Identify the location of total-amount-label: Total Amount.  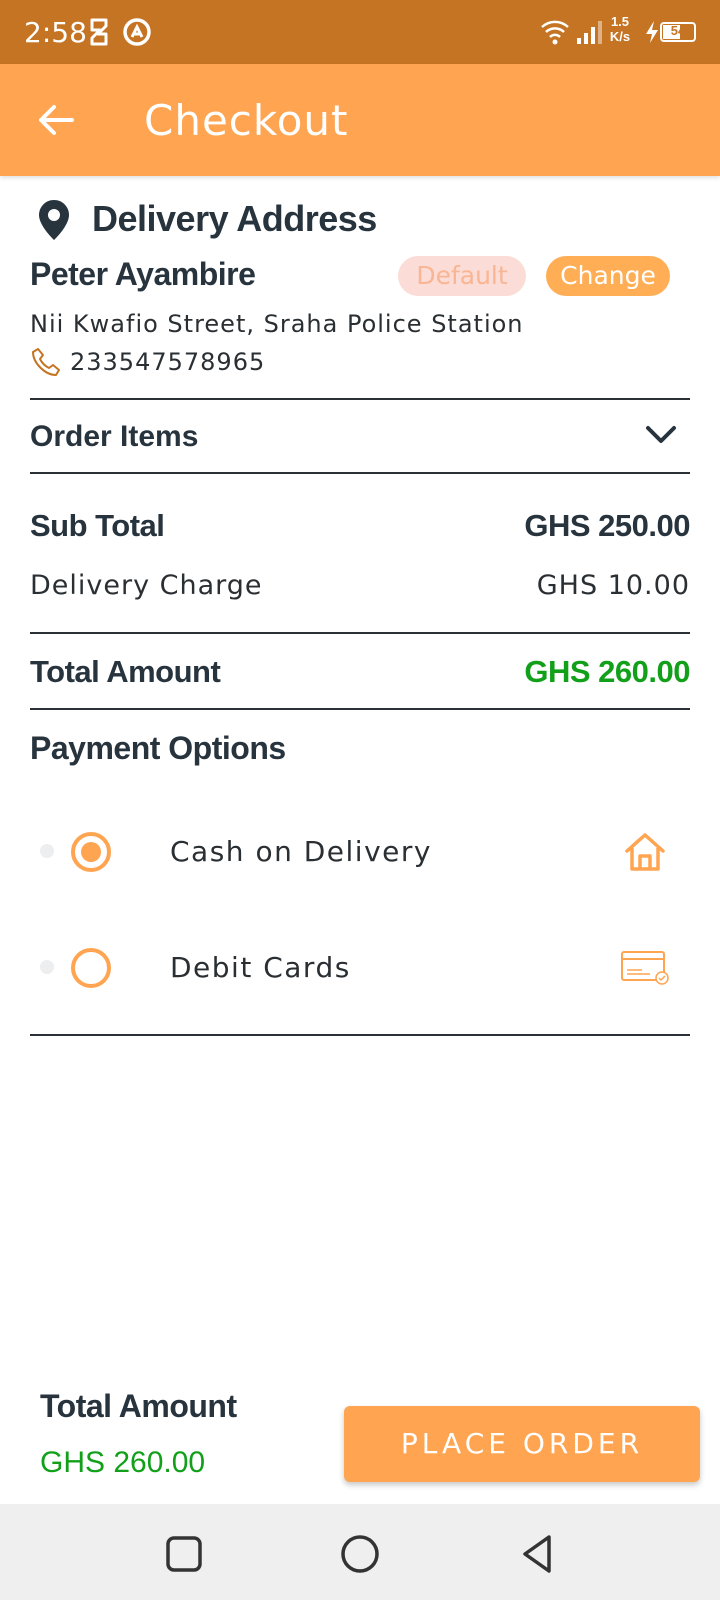
(125, 671).